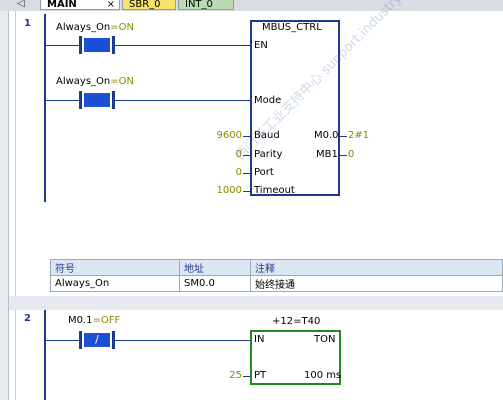  I want to click on symbol-cell: Always_On, so click(115, 283).